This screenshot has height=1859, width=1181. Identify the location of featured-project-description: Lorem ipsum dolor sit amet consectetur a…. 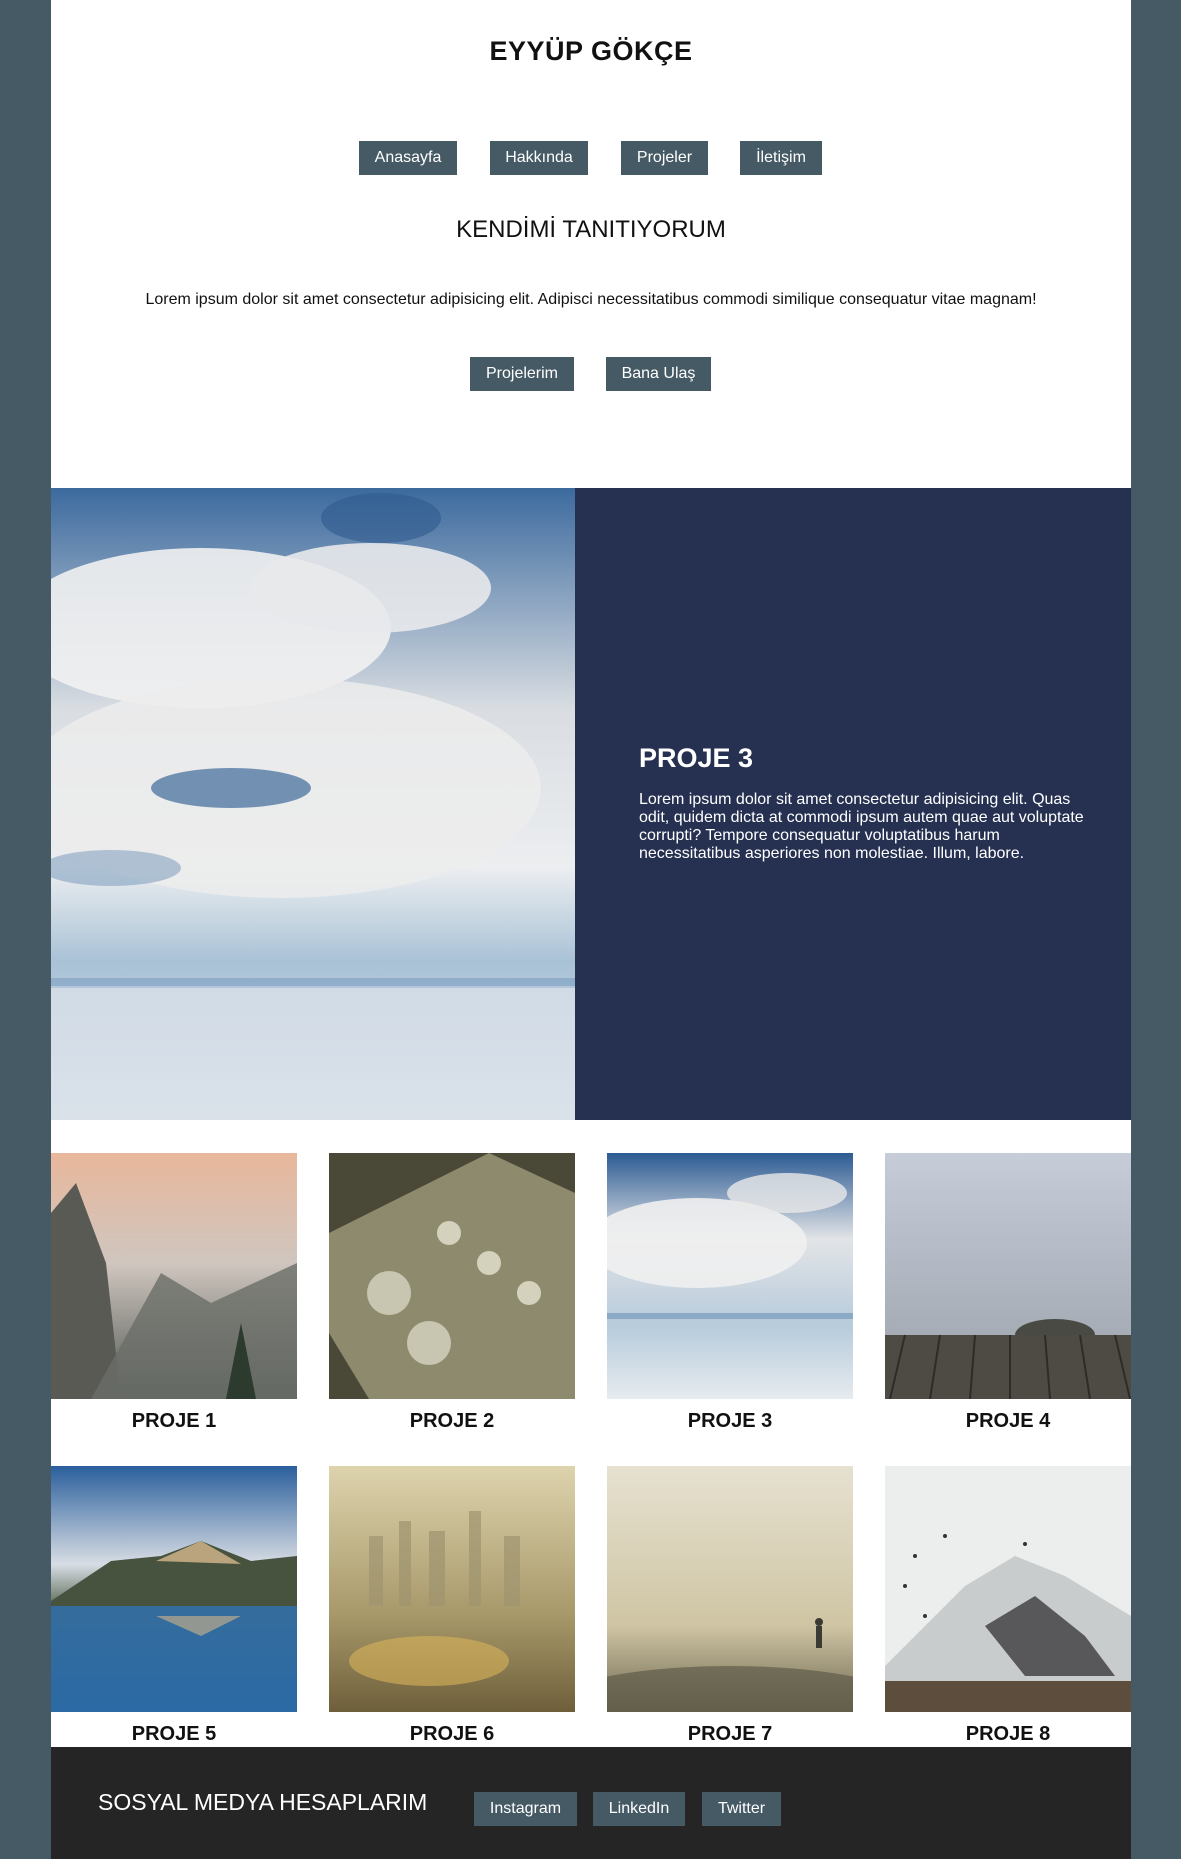
(861, 826).